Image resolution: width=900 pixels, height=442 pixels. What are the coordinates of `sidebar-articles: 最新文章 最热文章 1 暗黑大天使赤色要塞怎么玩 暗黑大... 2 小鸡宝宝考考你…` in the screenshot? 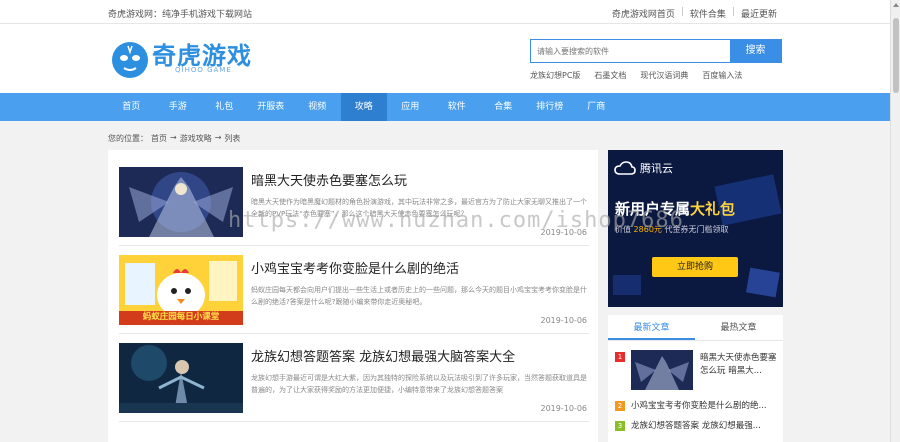 It's located at (695, 378).